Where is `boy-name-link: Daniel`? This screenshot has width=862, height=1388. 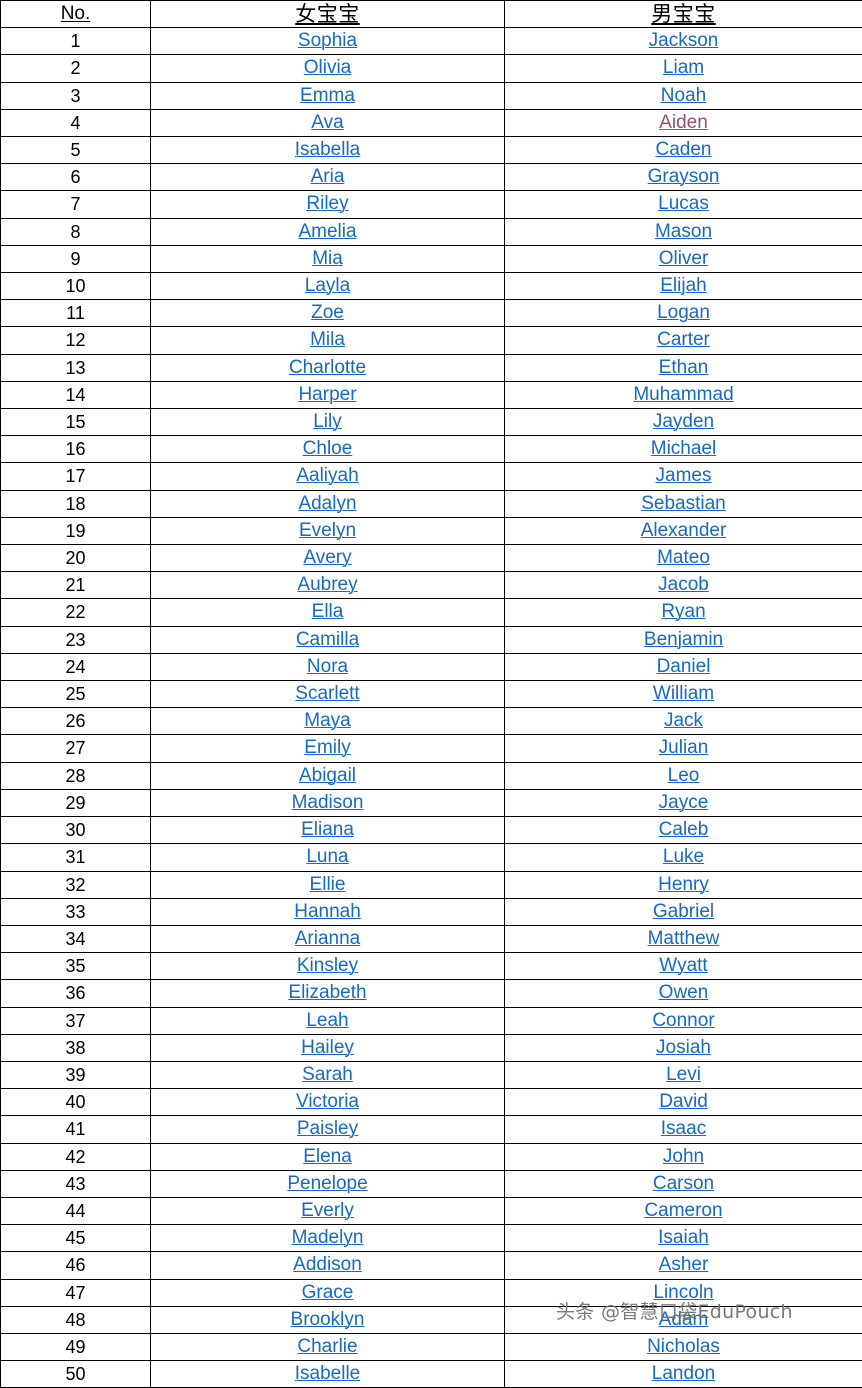 boy-name-link: Daniel is located at coordinates (684, 666).